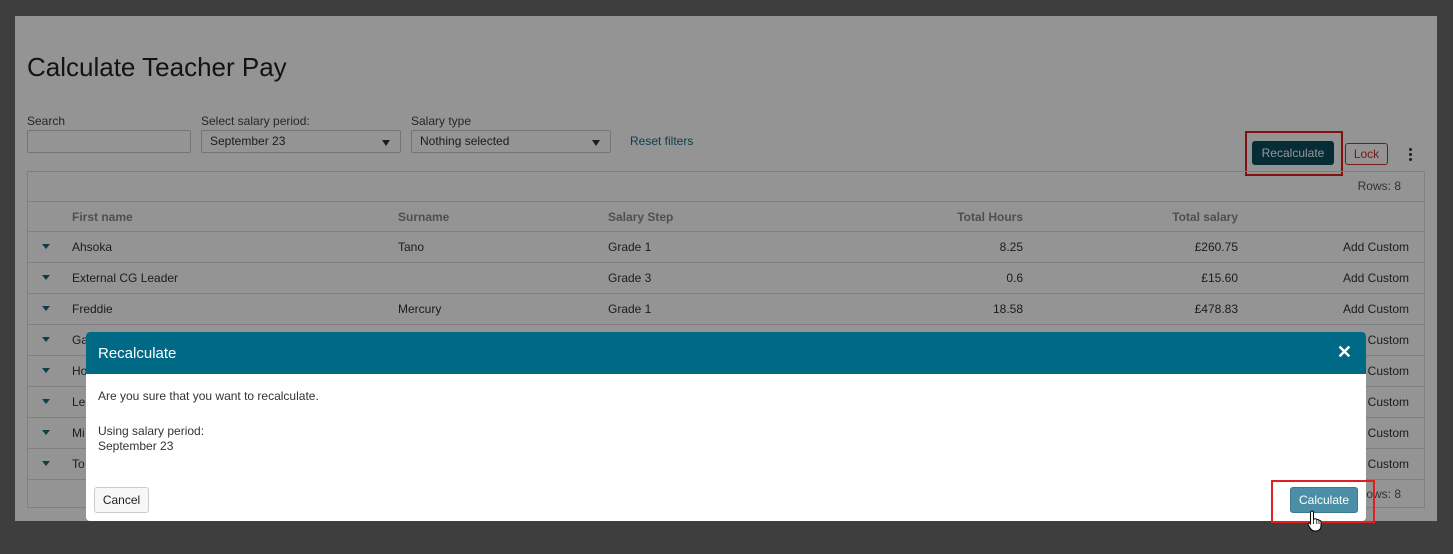 The height and width of the screenshot is (554, 1453). What do you see at coordinates (151, 431) in the screenshot?
I see `modal-period-label: Using salary period:` at bounding box center [151, 431].